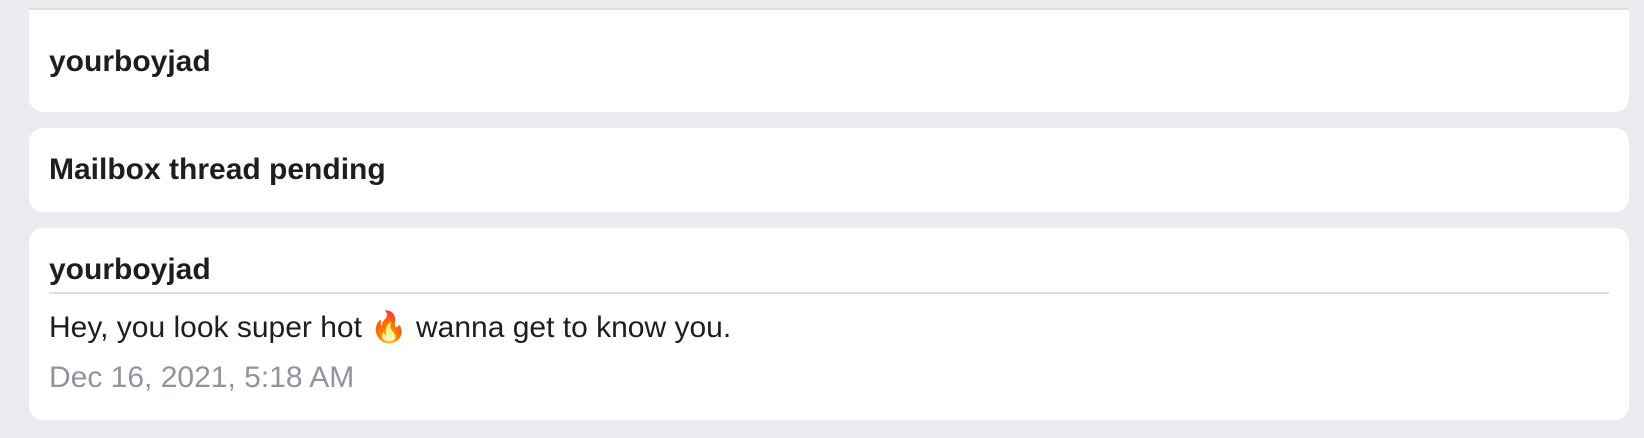 The width and height of the screenshot is (1644, 438). What do you see at coordinates (202, 377) in the screenshot?
I see `message-timestamp: Dec 16, 2021, 5:18 AM` at bounding box center [202, 377].